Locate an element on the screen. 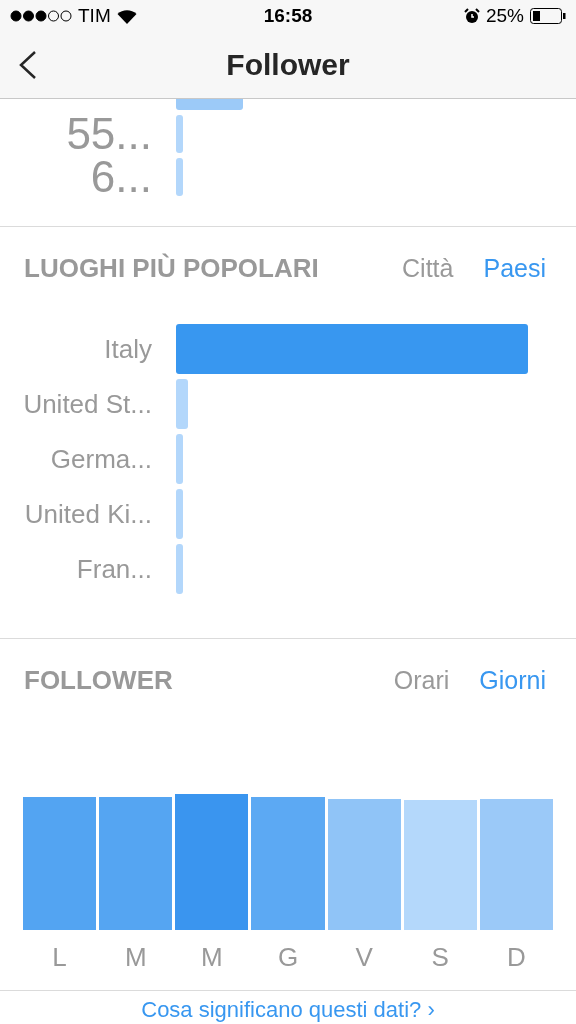  section-title: FOLLOWER is located at coordinates (98, 680).